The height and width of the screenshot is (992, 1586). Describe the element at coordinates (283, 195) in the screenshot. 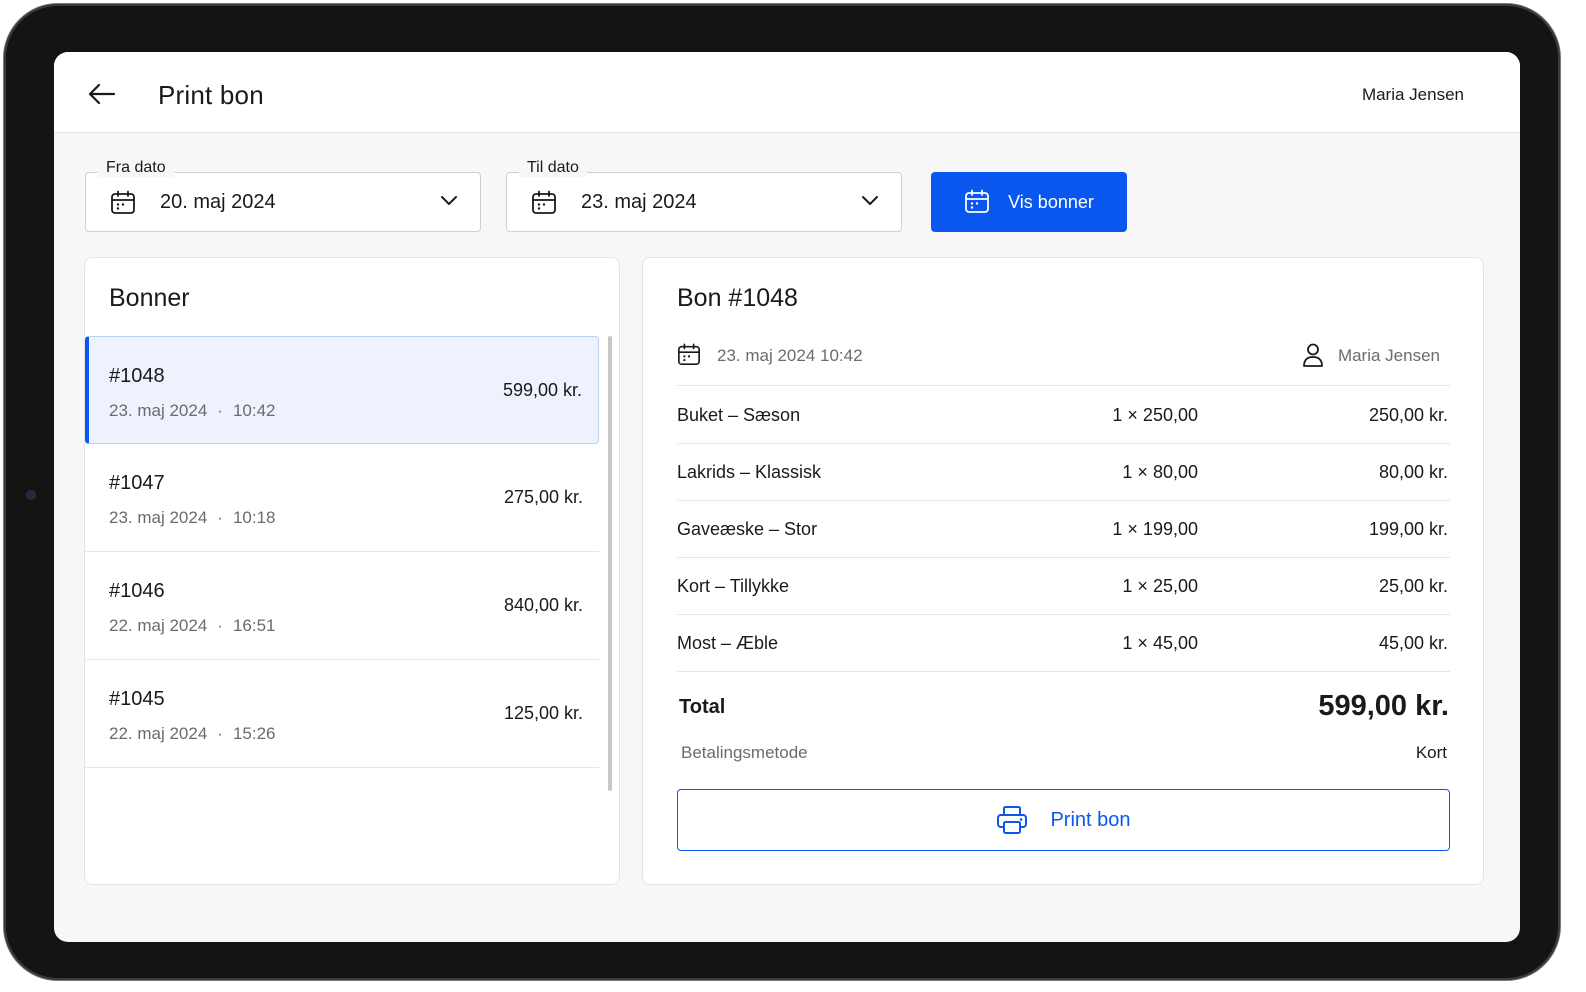

I see `from-date-picker: Fra dato 20. maj 2024` at that location.